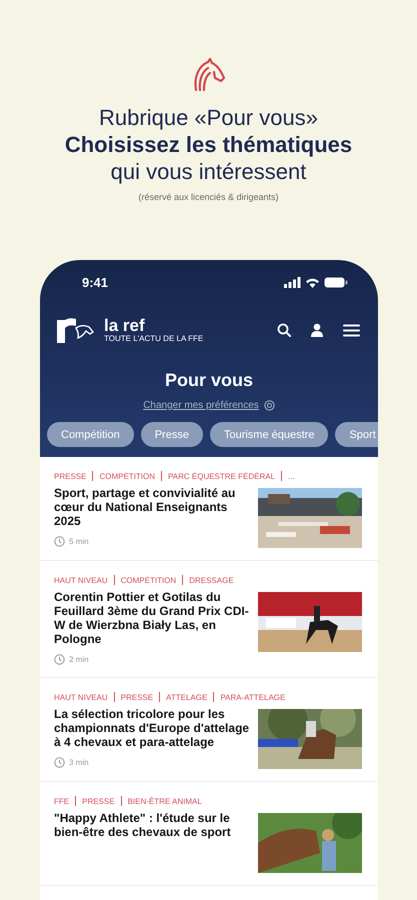  I want to click on promo-heading: Rubrique «Pour vous», so click(208, 117).